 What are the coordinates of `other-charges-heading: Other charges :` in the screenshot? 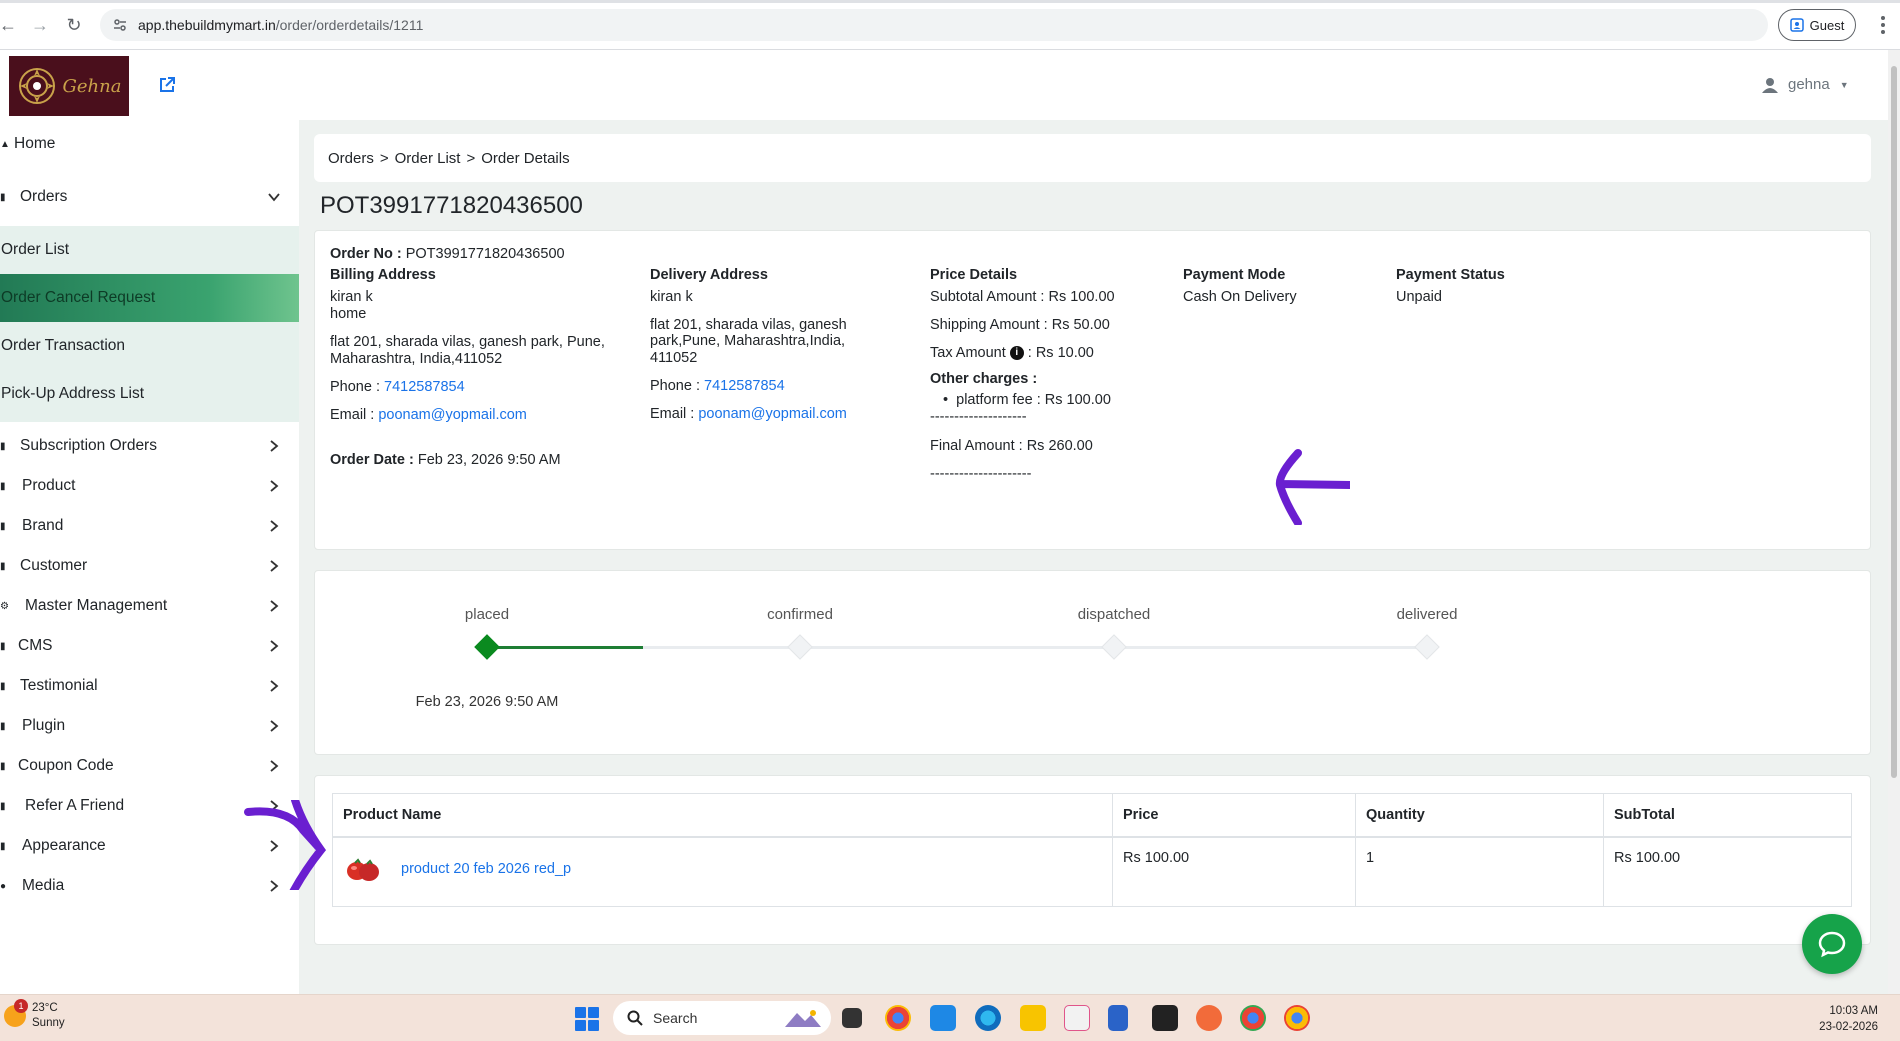 It's located at (984, 379).